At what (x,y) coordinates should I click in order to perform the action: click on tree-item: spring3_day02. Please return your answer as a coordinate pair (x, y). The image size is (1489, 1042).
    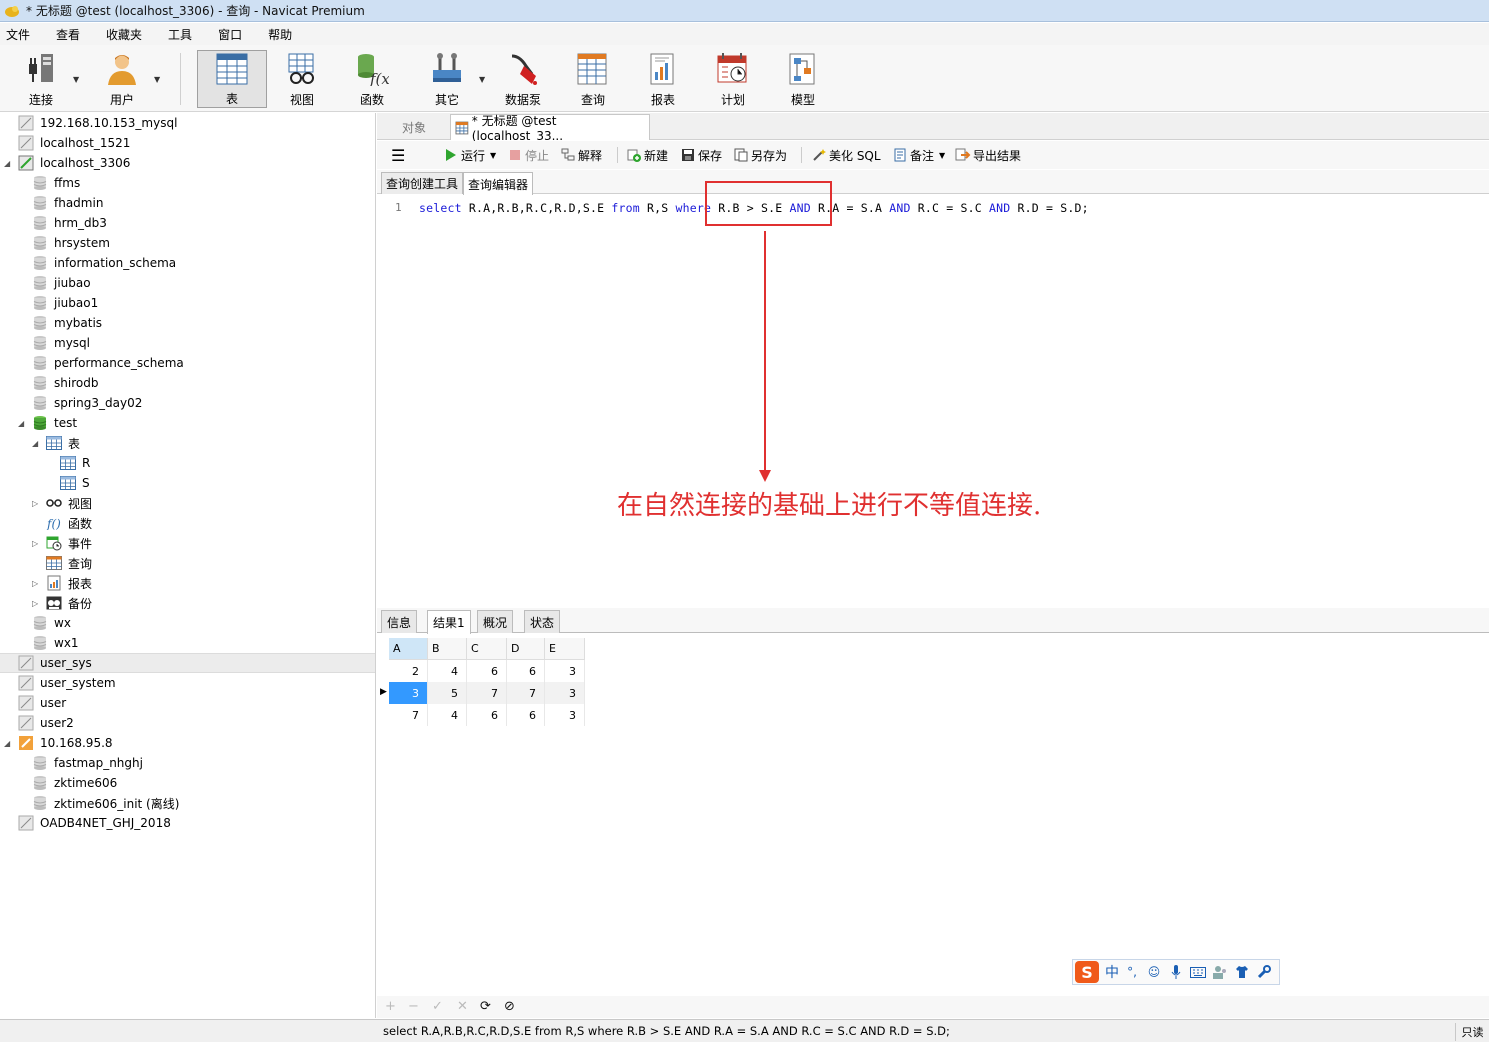
    Looking at the image, I should click on (187, 403).